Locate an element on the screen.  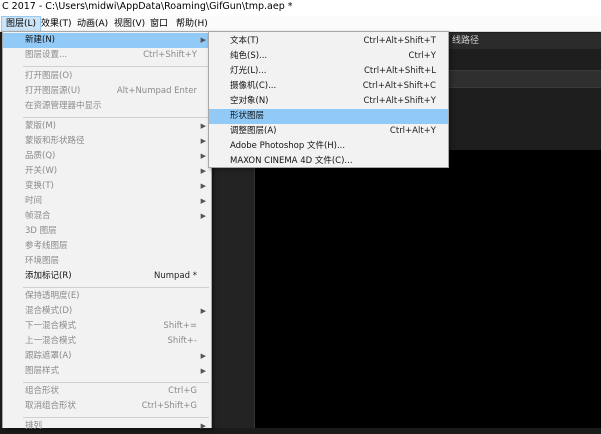
menu-item-transform: 变换(T) ▶ is located at coordinates (107, 186).